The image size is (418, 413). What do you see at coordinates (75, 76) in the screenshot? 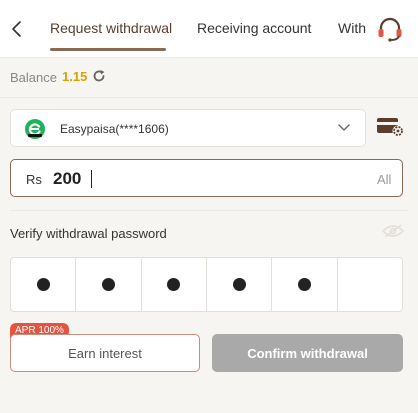
I see `balance-value: 1.15` at bounding box center [75, 76].